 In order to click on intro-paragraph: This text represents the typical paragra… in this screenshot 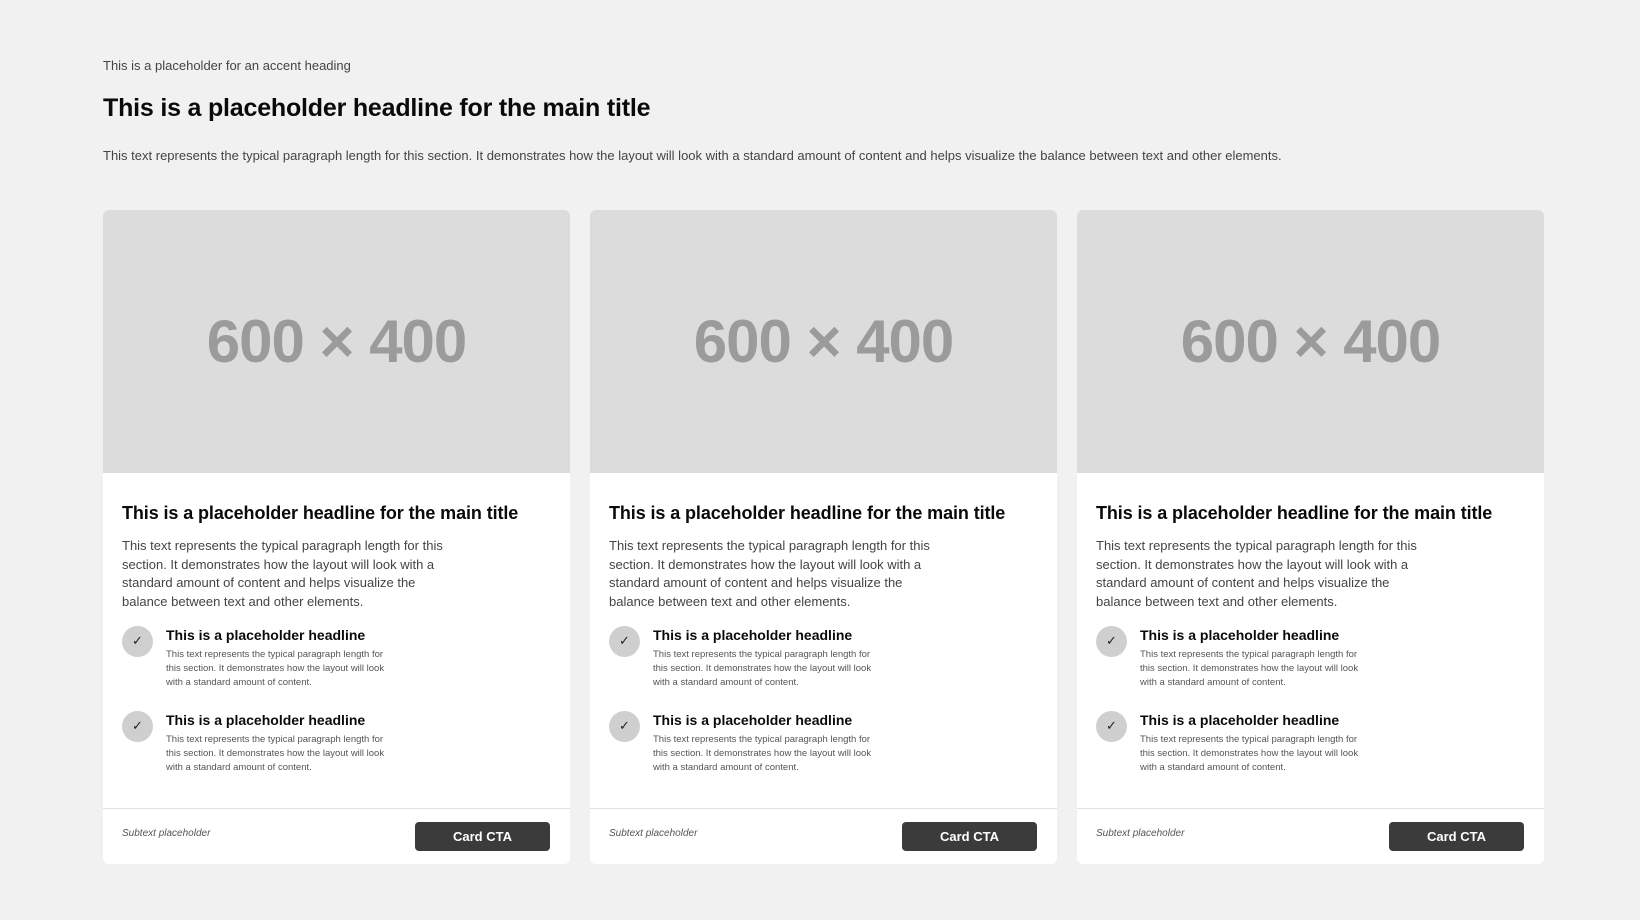, I will do `click(692, 155)`.